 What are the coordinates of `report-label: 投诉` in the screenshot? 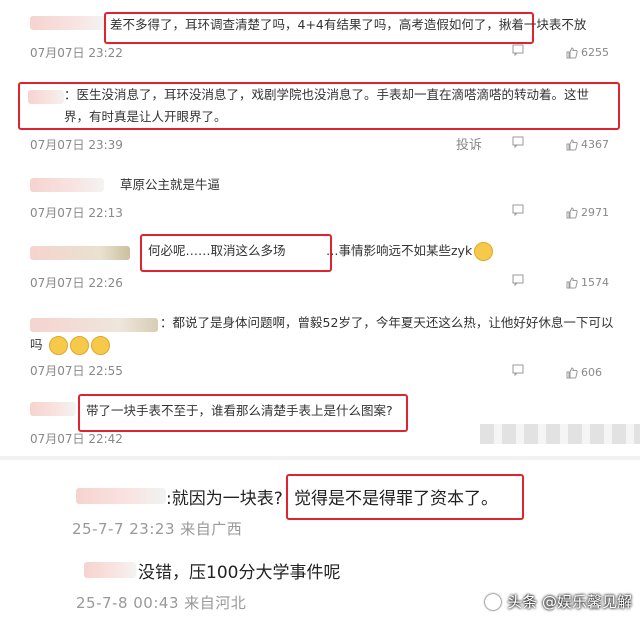 It's located at (469, 145).